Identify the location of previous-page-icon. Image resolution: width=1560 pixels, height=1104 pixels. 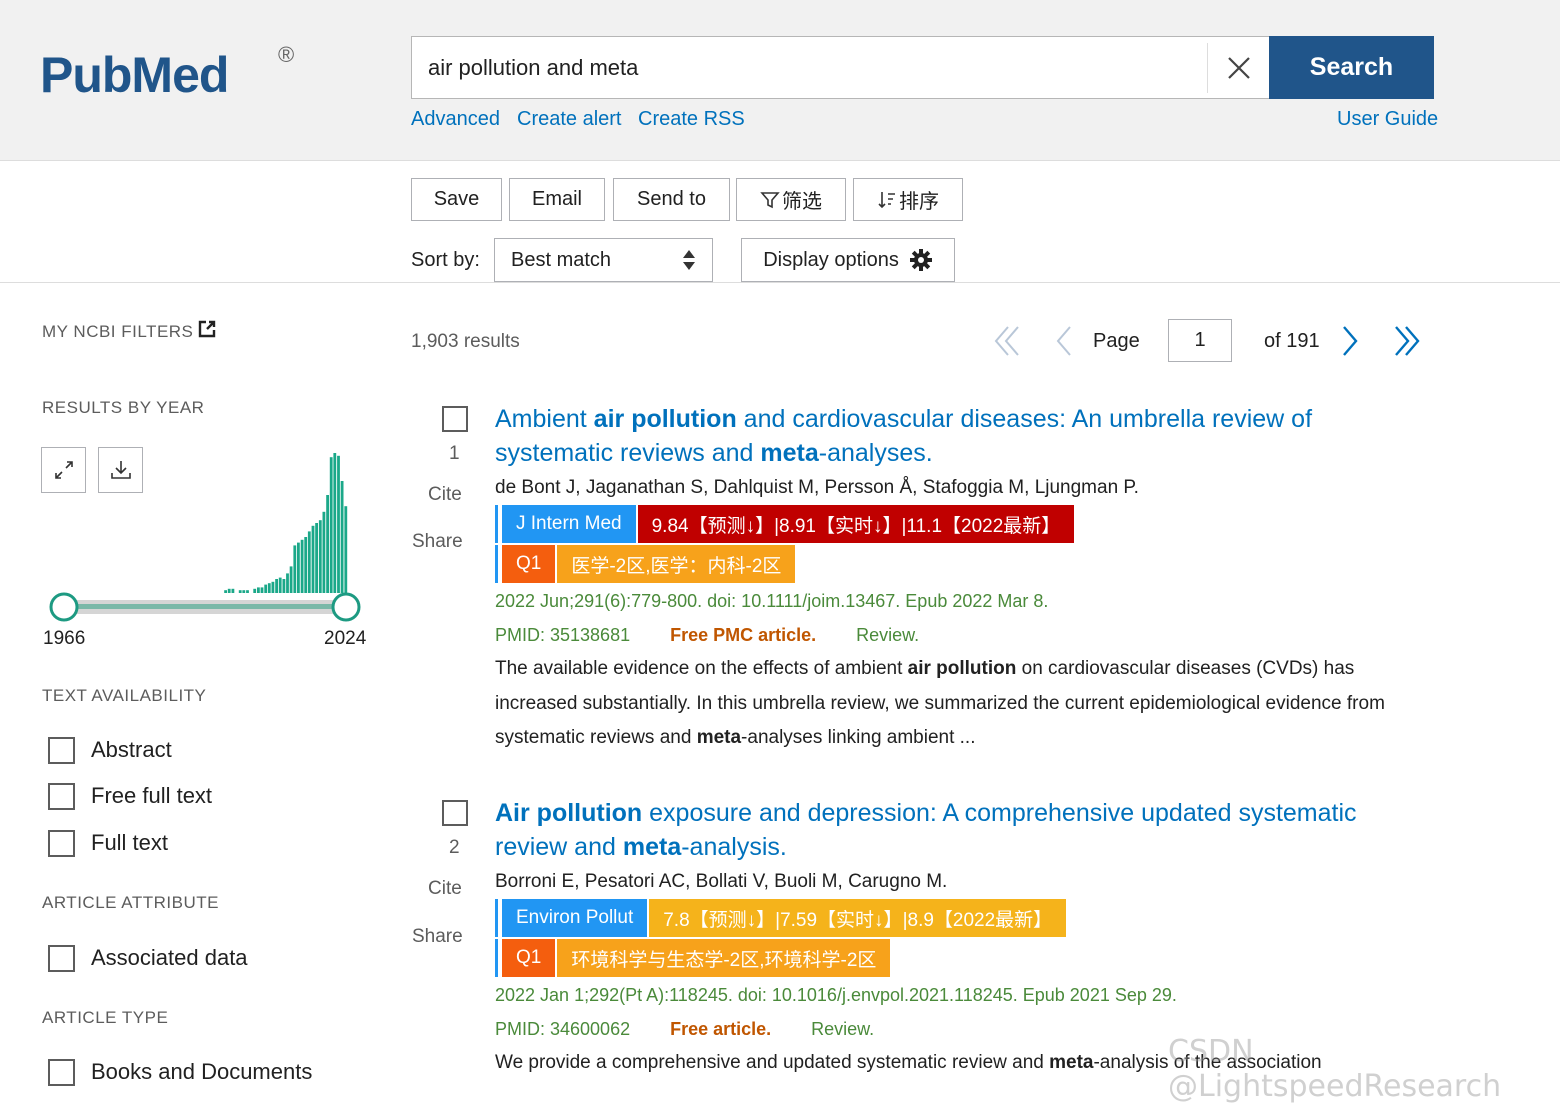
(1064, 341).